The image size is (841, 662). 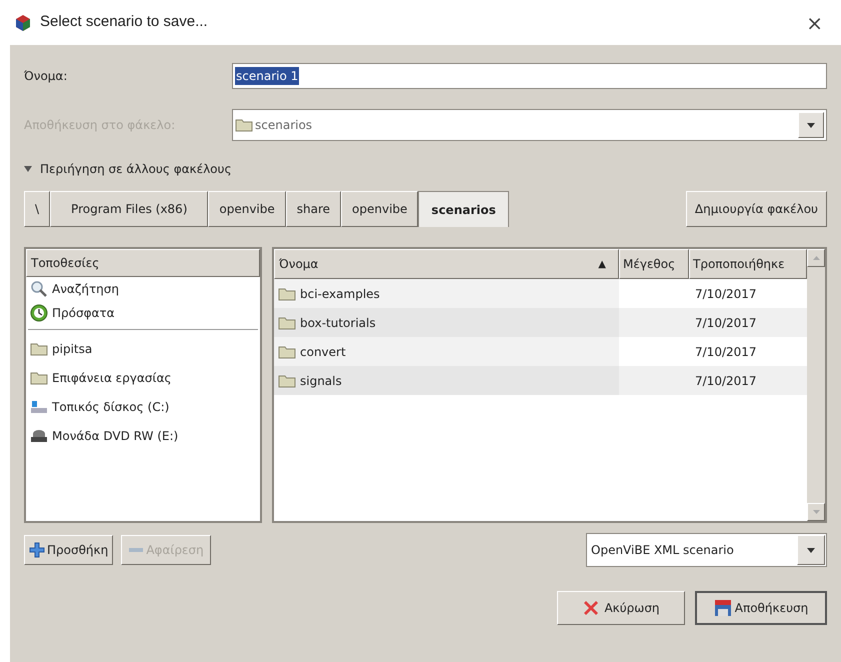 I want to click on file-row: convert 7/10/2017, so click(x=540, y=351).